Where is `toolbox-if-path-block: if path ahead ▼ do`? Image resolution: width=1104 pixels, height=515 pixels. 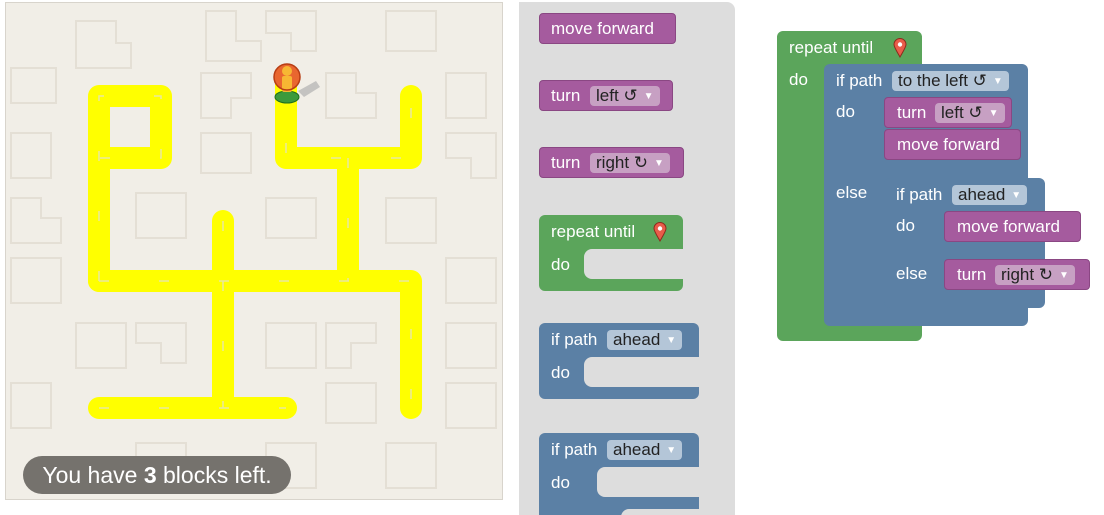 toolbox-if-path-block: if path ahead ▼ do is located at coordinates (619, 361).